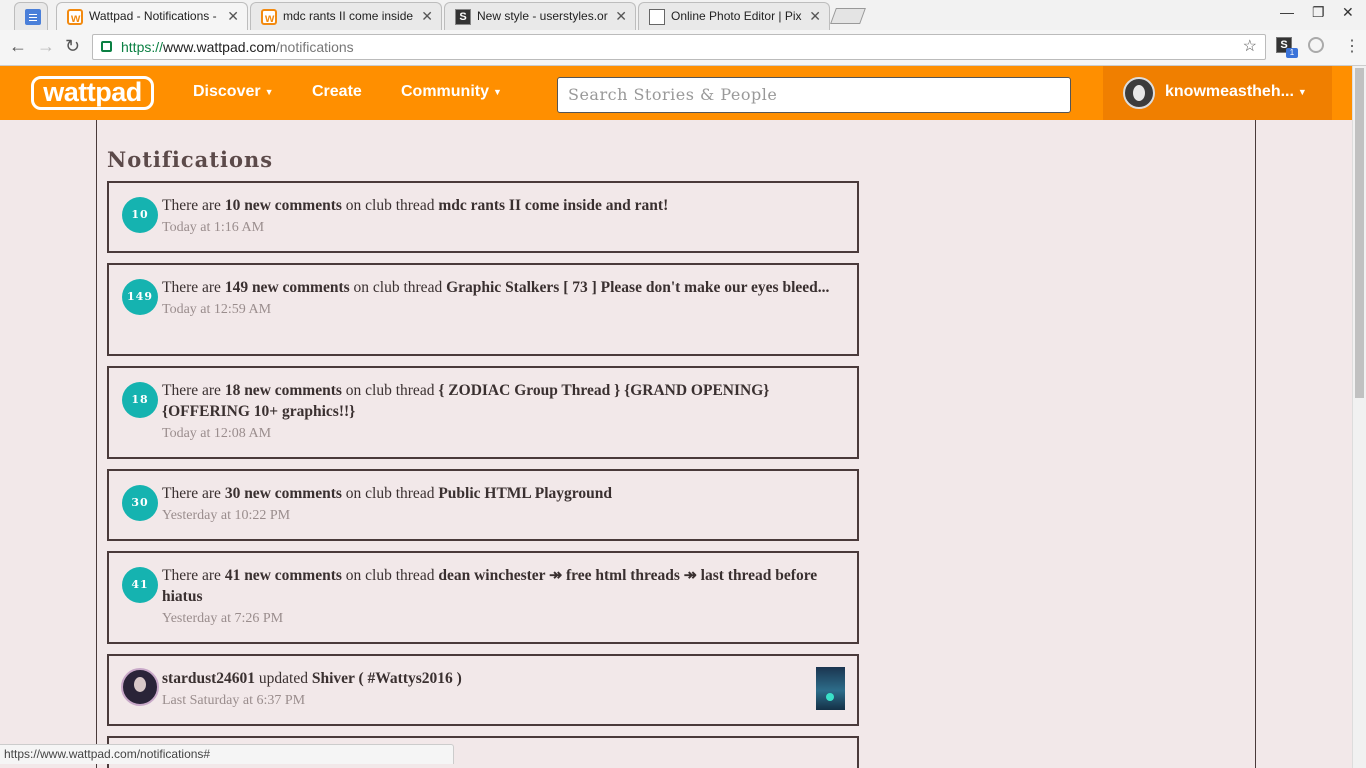  Describe the element at coordinates (463, 17) in the screenshot. I see `stylish-icon: S` at that location.